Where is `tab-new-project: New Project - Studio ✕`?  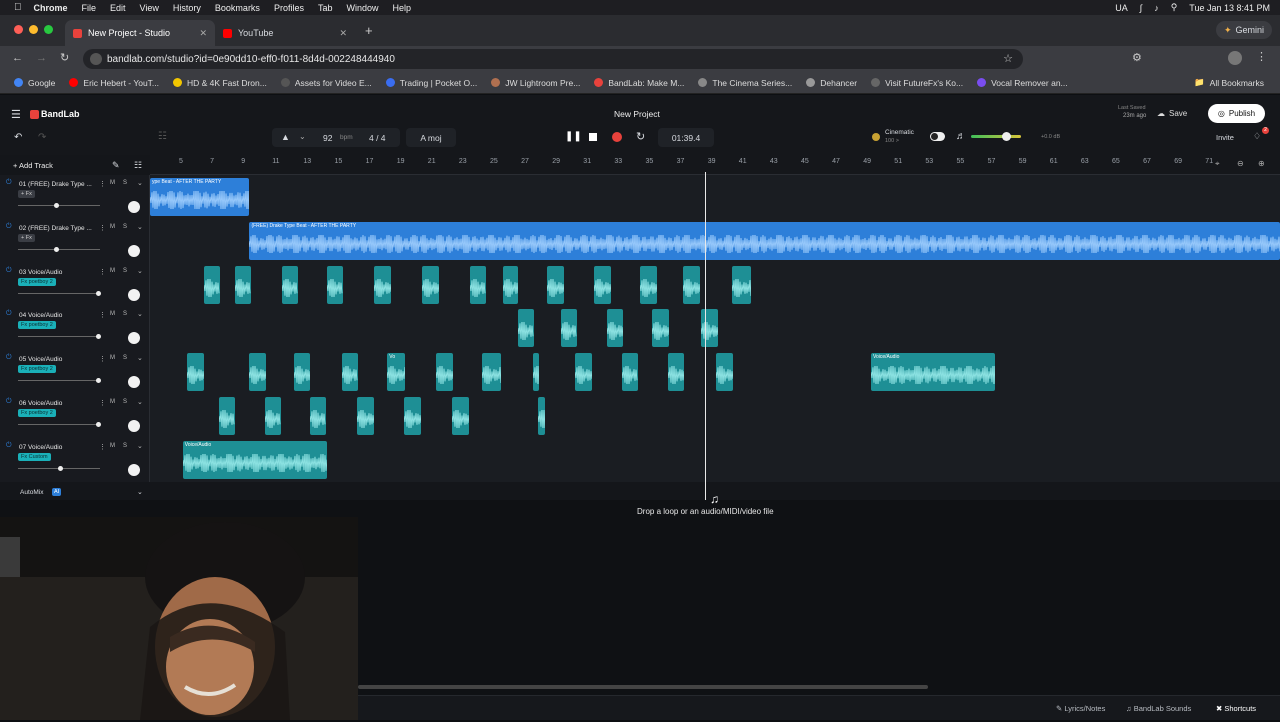 tab-new-project: New Project - Studio ✕ is located at coordinates (140, 33).